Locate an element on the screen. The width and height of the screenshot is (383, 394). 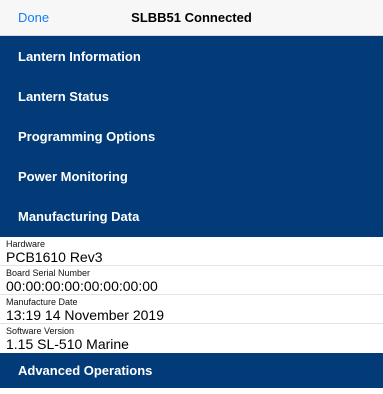
section-lantern-status: Lantern Status is located at coordinates (191, 96).